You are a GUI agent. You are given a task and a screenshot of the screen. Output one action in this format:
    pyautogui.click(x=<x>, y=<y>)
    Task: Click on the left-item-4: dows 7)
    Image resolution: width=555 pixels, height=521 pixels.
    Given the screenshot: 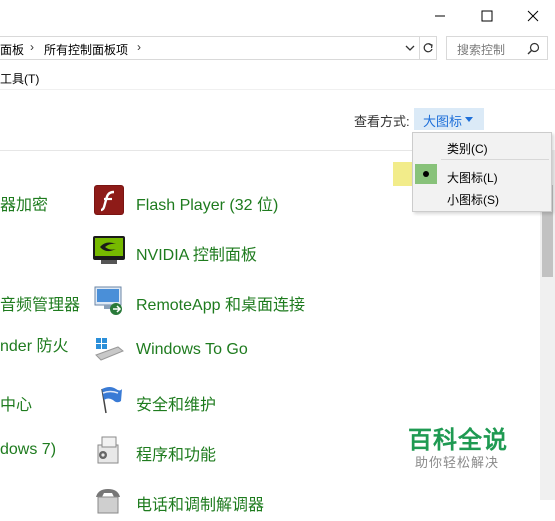 What is the action you would take?
    pyautogui.click(x=28, y=450)
    